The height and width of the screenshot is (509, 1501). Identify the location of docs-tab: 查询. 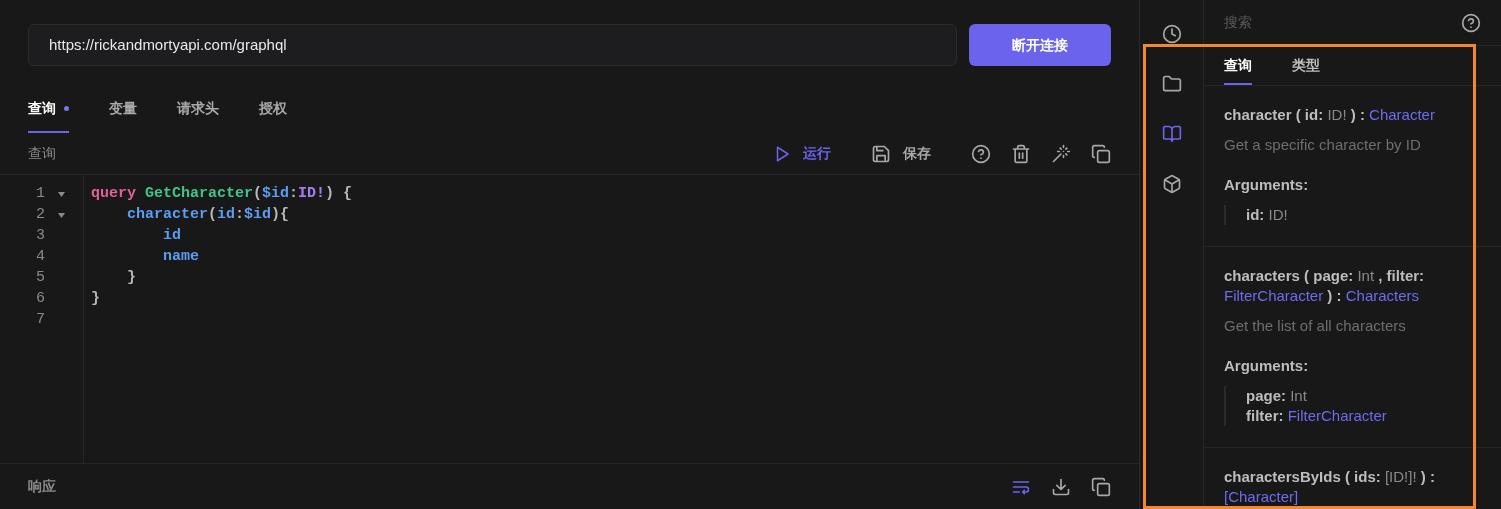
(1238, 65).